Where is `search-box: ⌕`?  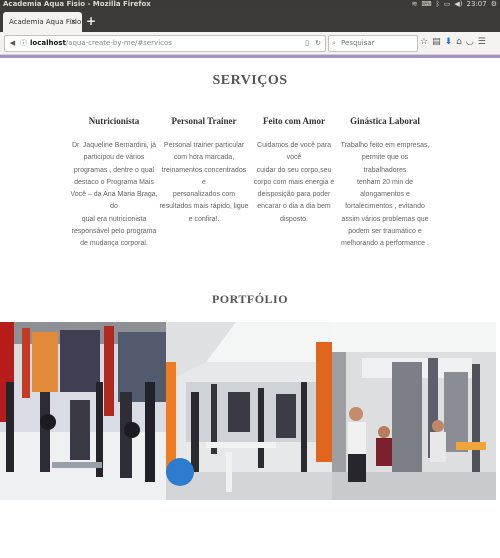
search-box: ⌕ is located at coordinates (373, 43).